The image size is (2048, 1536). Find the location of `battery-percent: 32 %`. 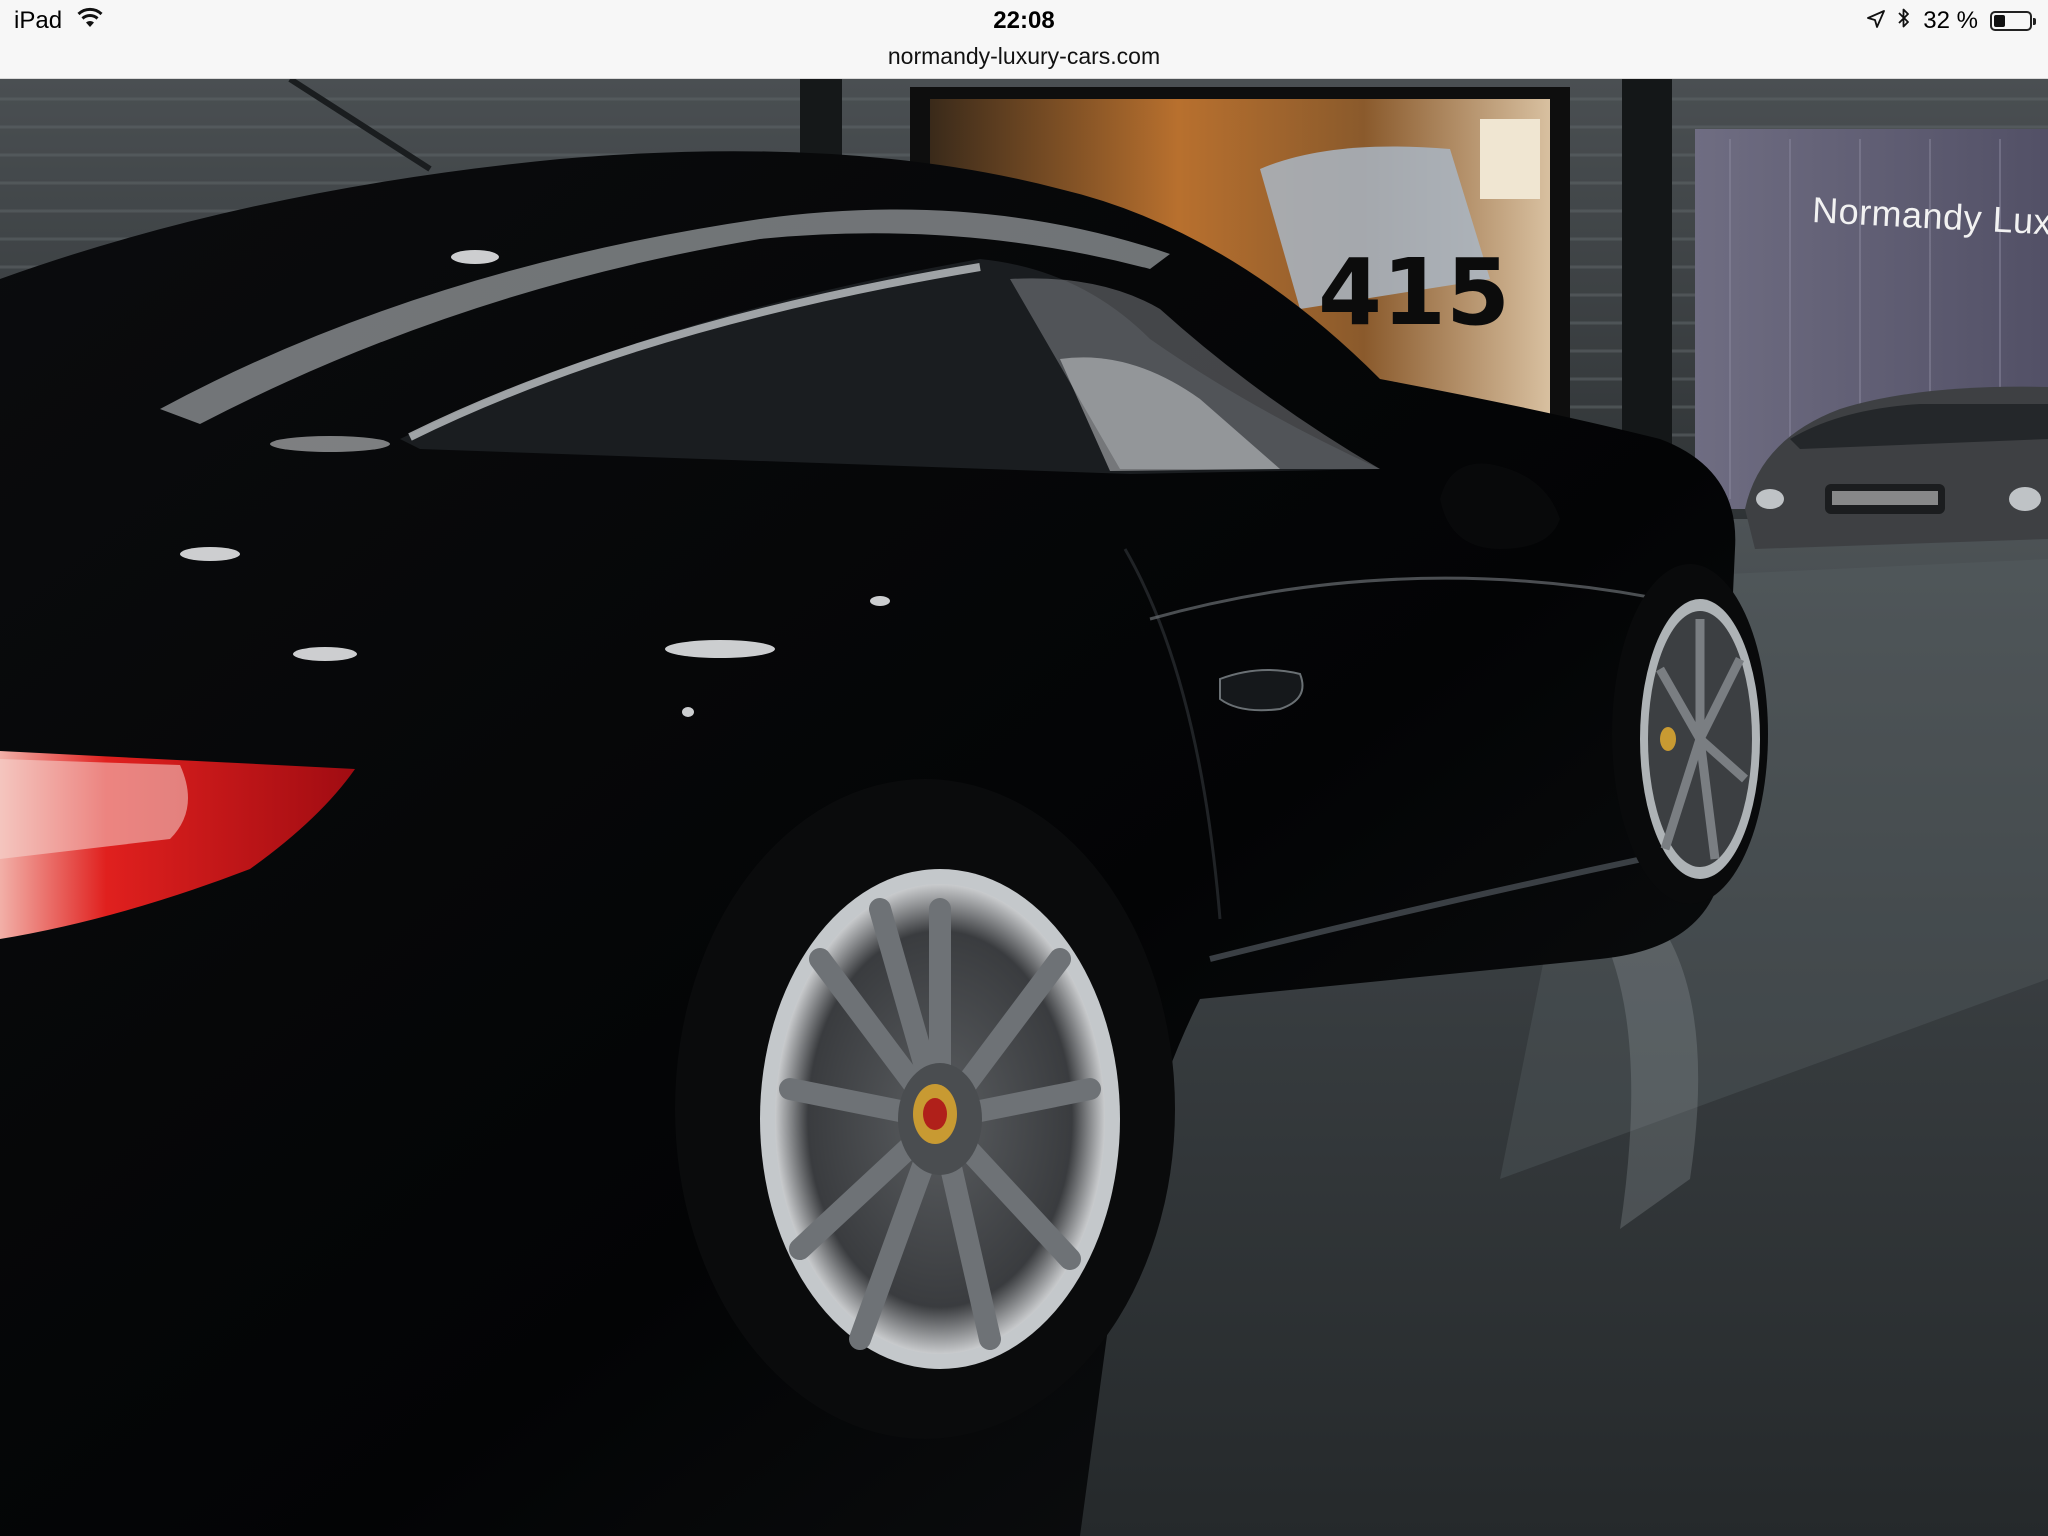

battery-percent: 32 % is located at coordinates (1950, 20).